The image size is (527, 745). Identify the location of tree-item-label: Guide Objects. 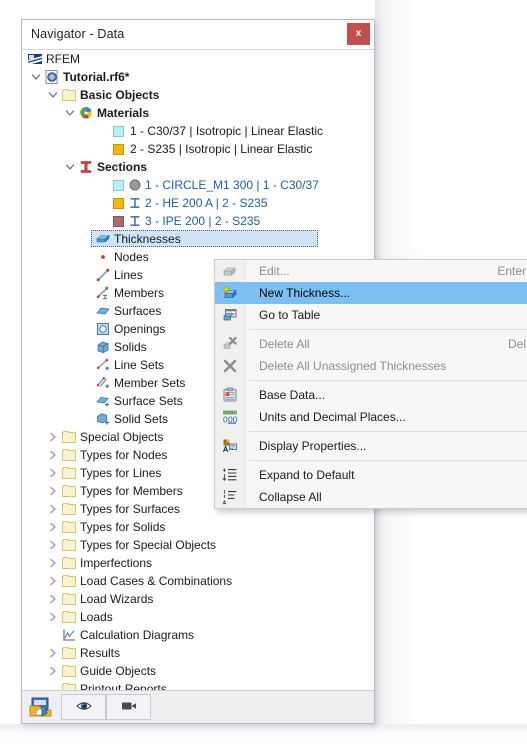
(118, 671).